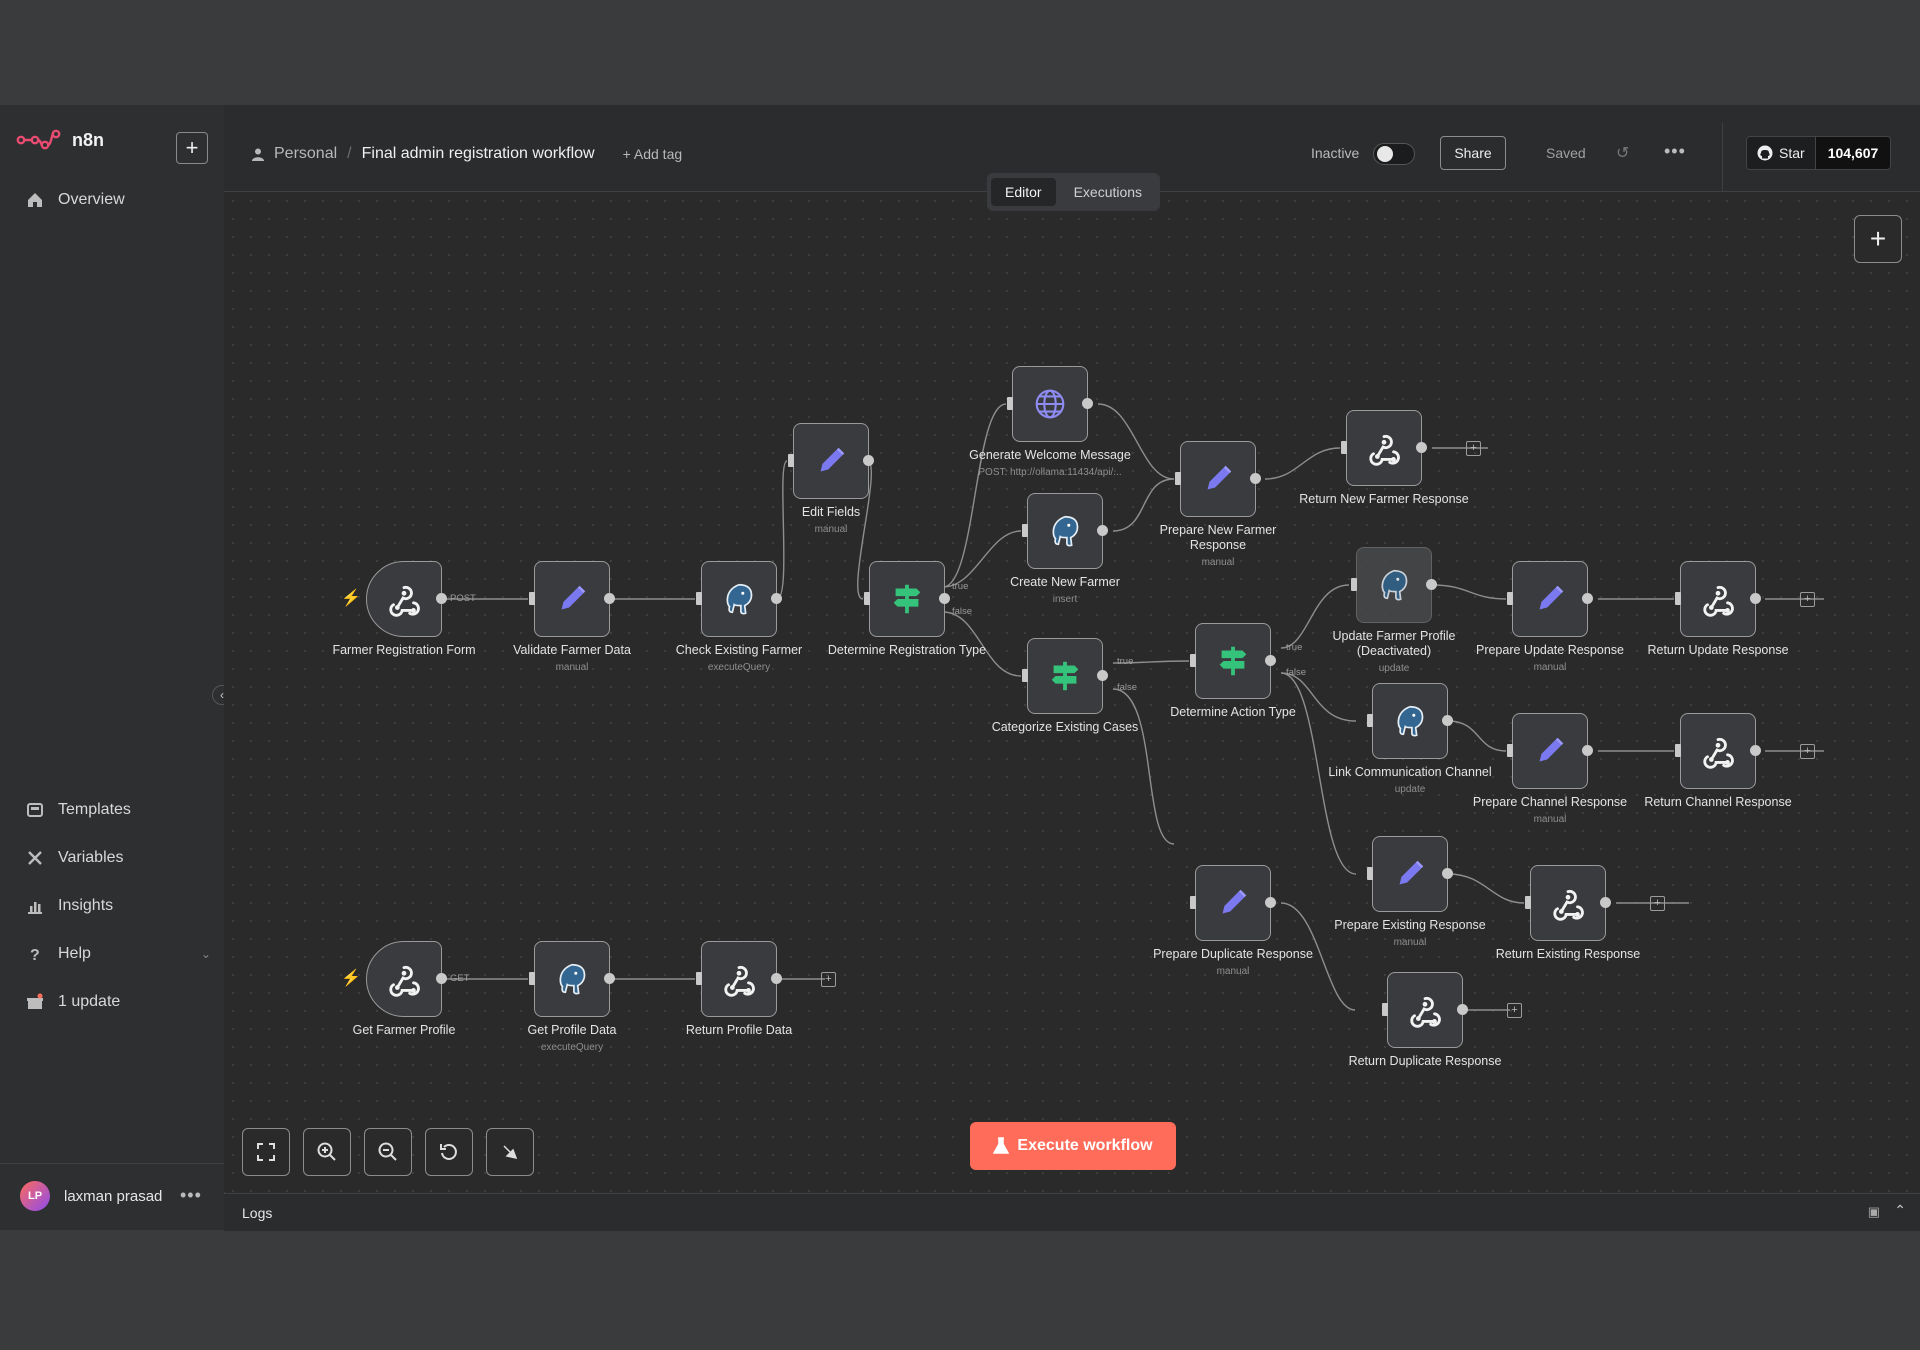 This screenshot has height=1350, width=1920. What do you see at coordinates (1900, 1210) in the screenshot?
I see `chevron-up-icon: ⌃` at bounding box center [1900, 1210].